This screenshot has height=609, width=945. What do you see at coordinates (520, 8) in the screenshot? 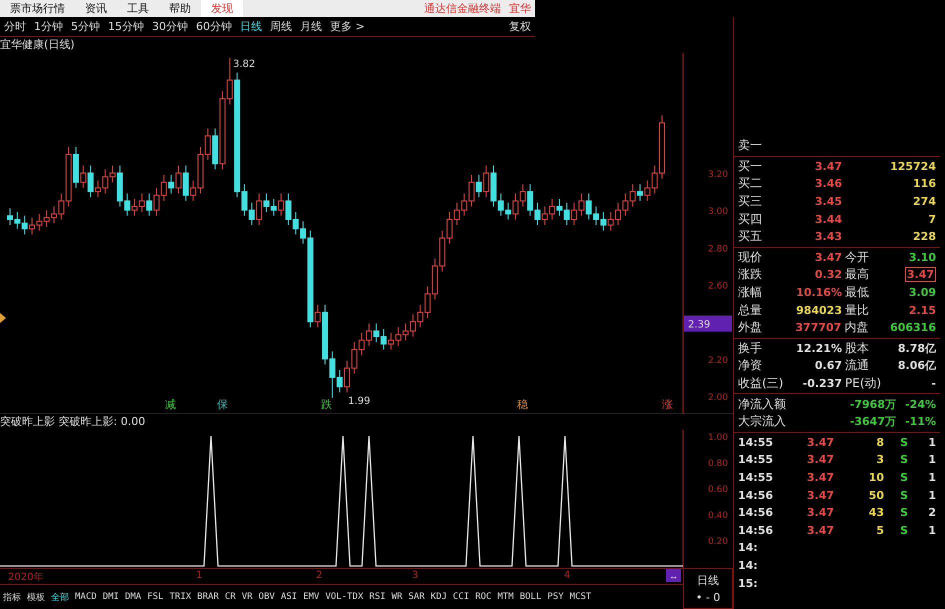
I see `stock-name-tab: 宜华` at bounding box center [520, 8].